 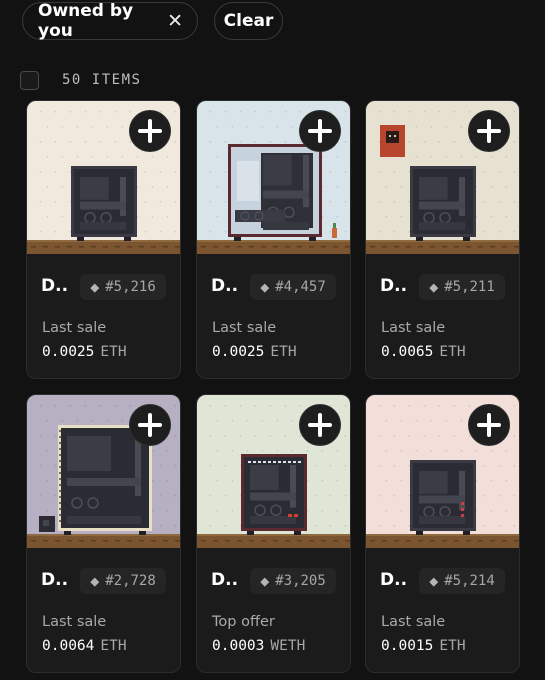 I want to click on token-id: #4,457, so click(x=300, y=287).